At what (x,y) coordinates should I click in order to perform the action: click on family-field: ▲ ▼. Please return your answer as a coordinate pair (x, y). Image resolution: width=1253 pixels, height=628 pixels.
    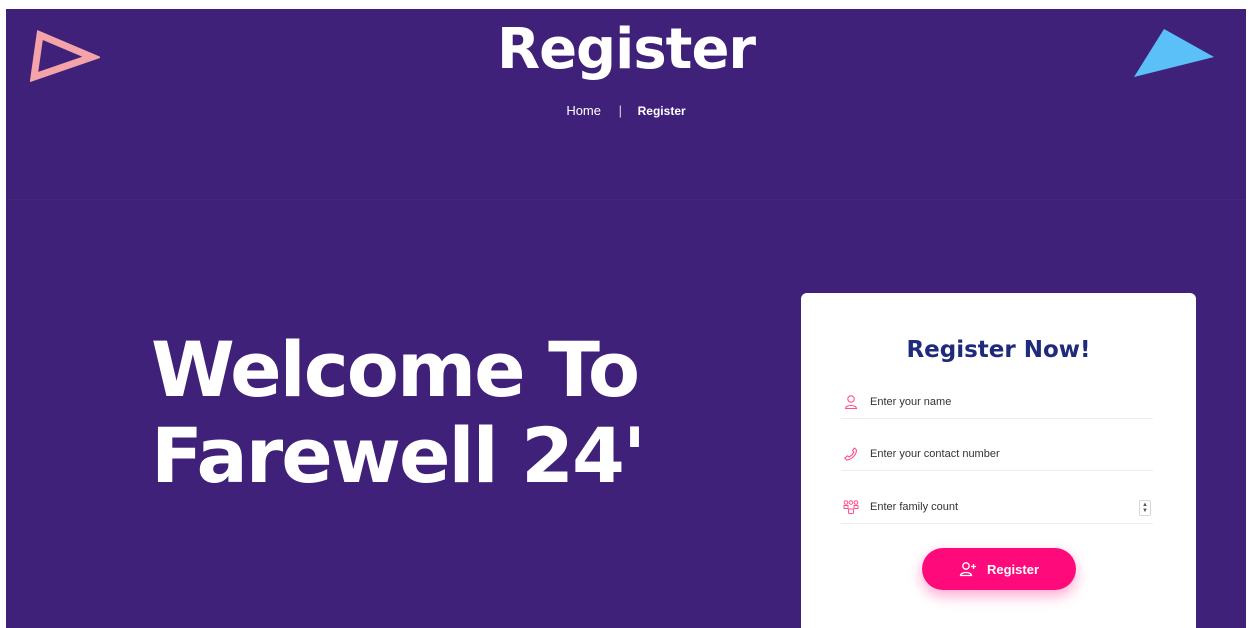
    Looking at the image, I should click on (997, 507).